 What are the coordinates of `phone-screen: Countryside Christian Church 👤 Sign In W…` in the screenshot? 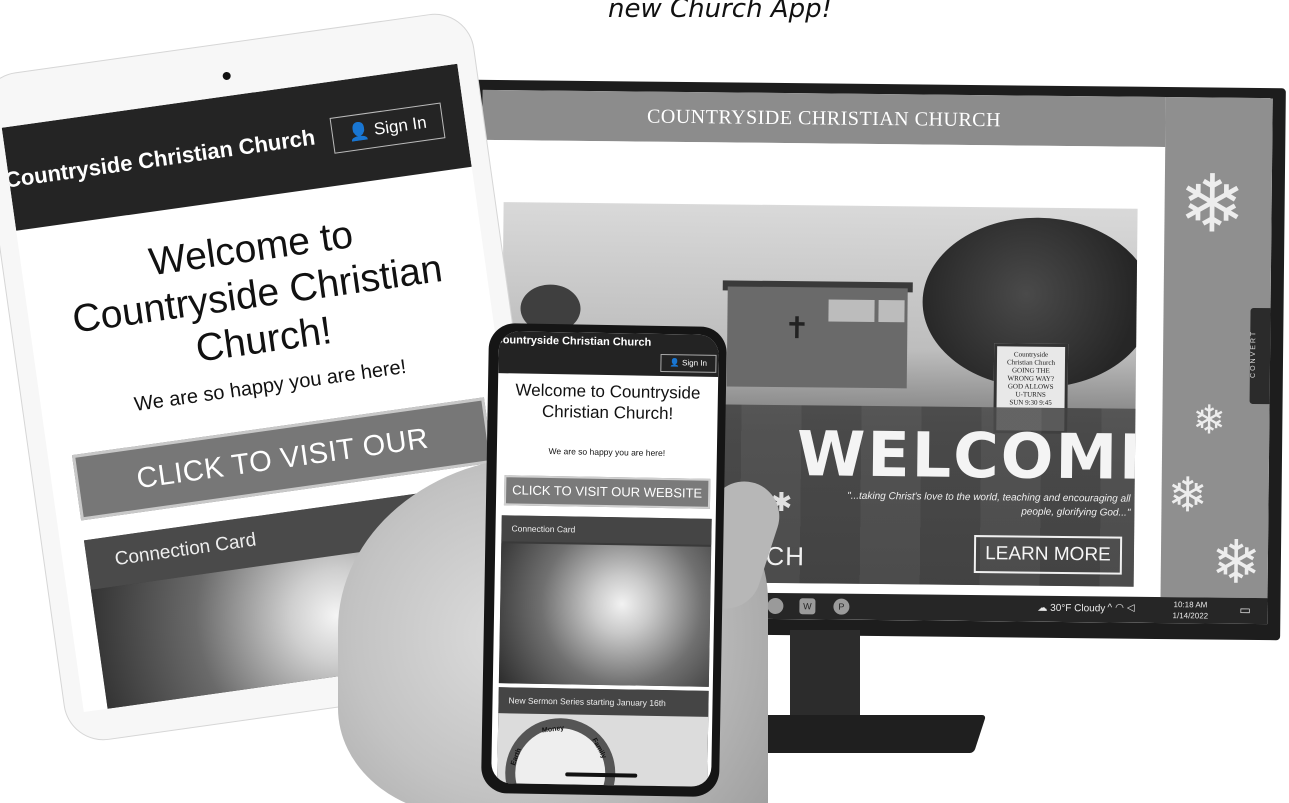 It's located at (605, 559).